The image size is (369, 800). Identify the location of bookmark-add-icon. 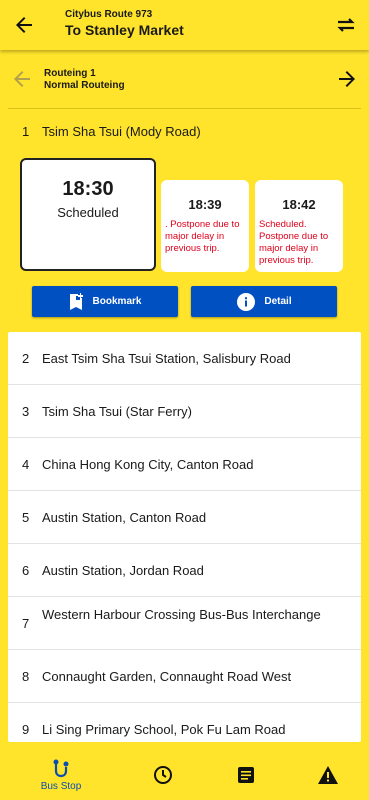
(76, 301).